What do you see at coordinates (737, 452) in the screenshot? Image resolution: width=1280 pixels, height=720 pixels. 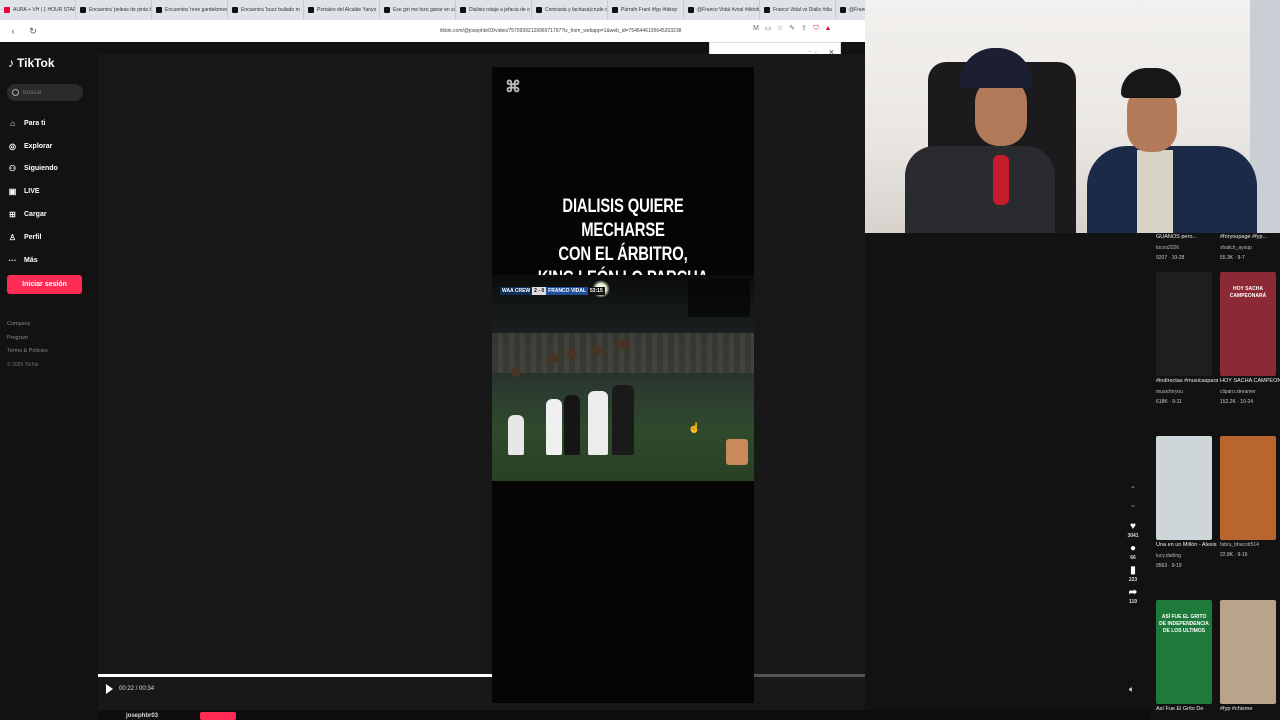 I see `streamer-cam-overlay` at bounding box center [737, 452].